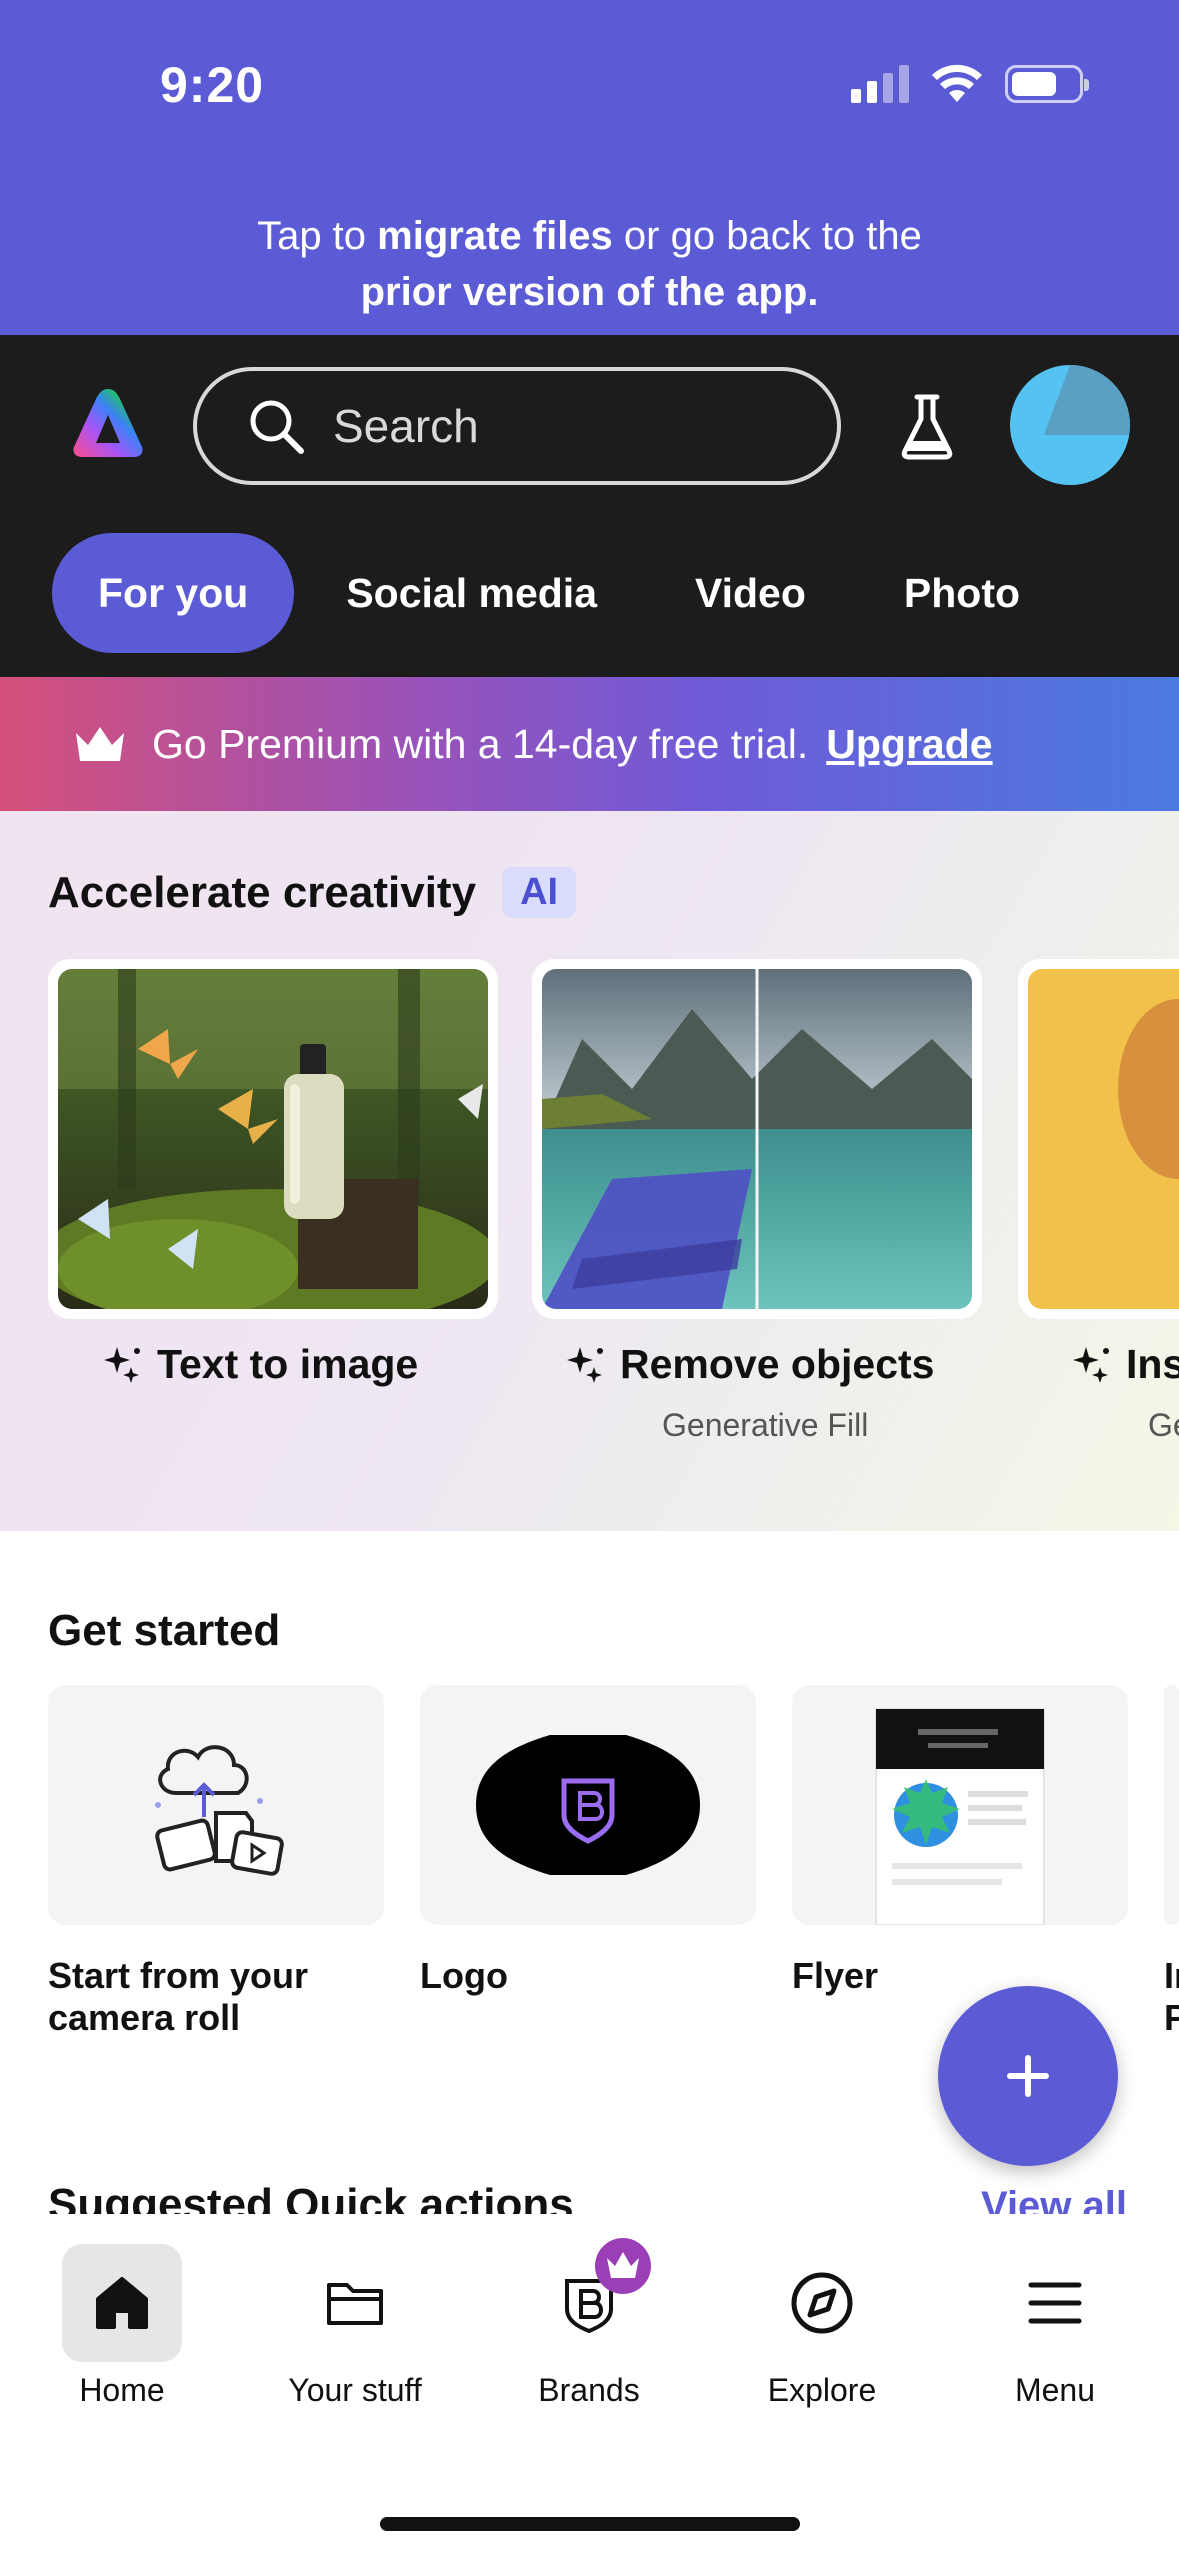 Image resolution: width=1179 pixels, height=2556 pixels. I want to click on nav-menu-label: Menu, so click(1055, 2390).